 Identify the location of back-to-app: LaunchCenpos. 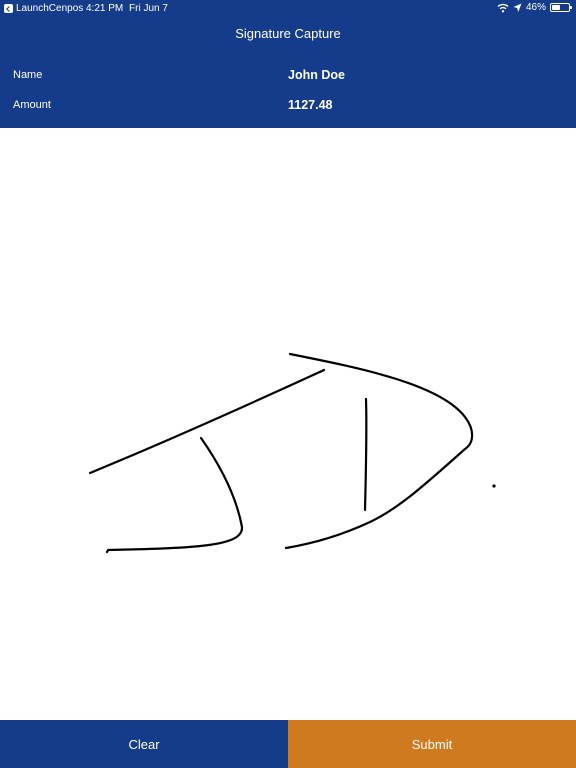
(43, 8).